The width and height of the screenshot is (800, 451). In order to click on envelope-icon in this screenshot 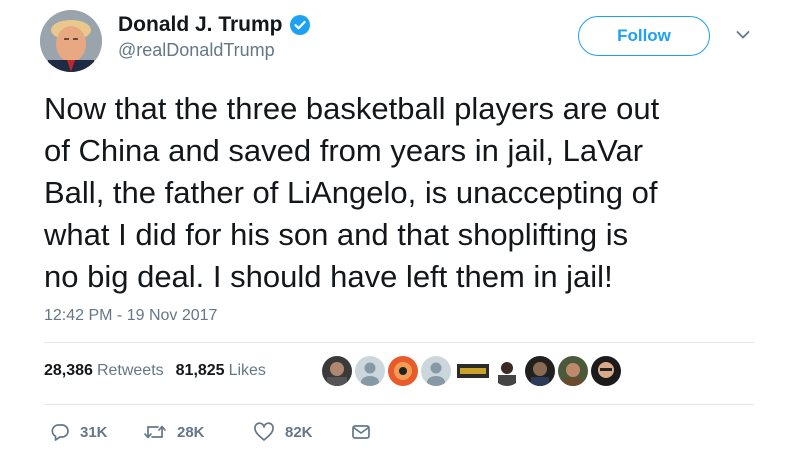, I will do `click(361, 432)`.